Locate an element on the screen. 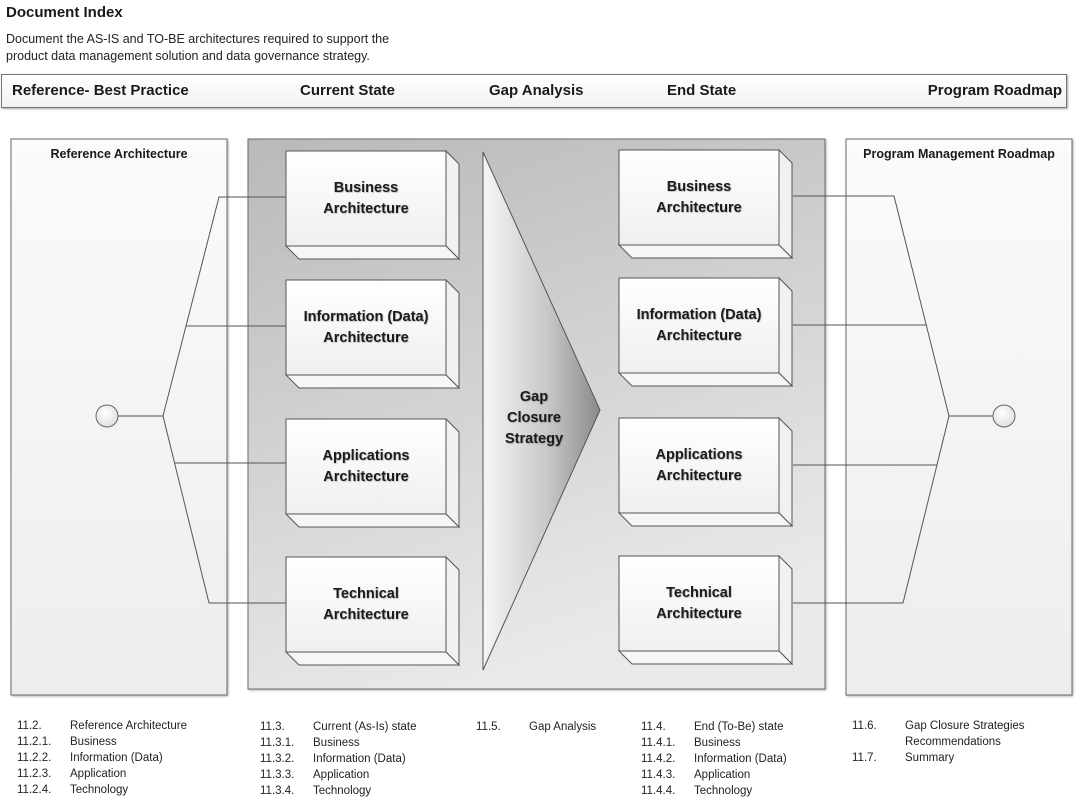  index-entry-label: Reference Architecture is located at coordinates (128, 726).